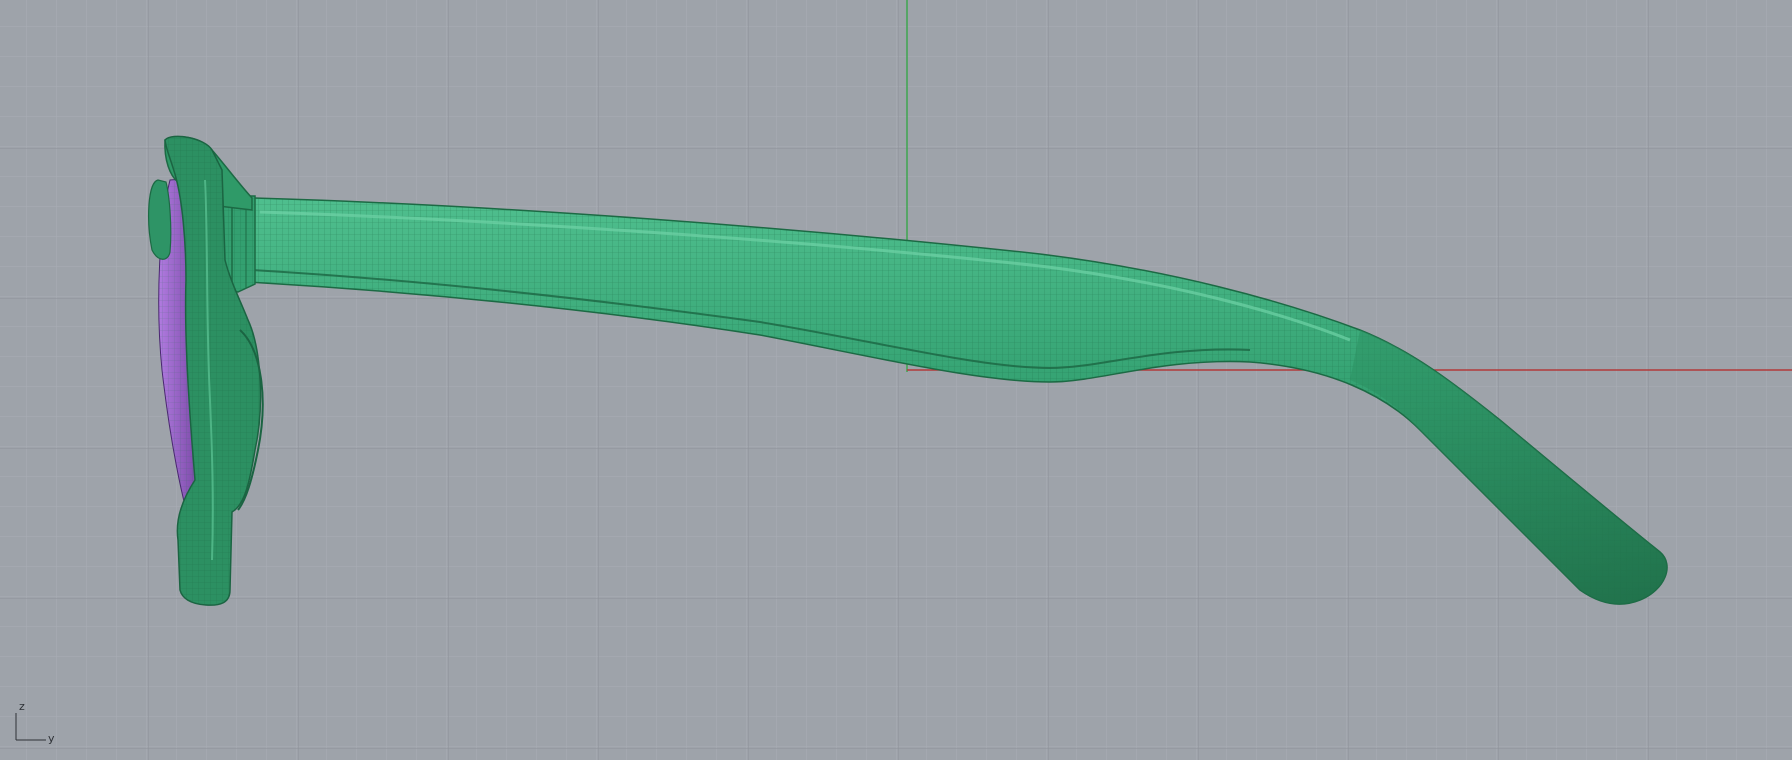 The image size is (1792, 760). Describe the element at coordinates (51, 738) in the screenshot. I see `axis-y-label: y` at that location.